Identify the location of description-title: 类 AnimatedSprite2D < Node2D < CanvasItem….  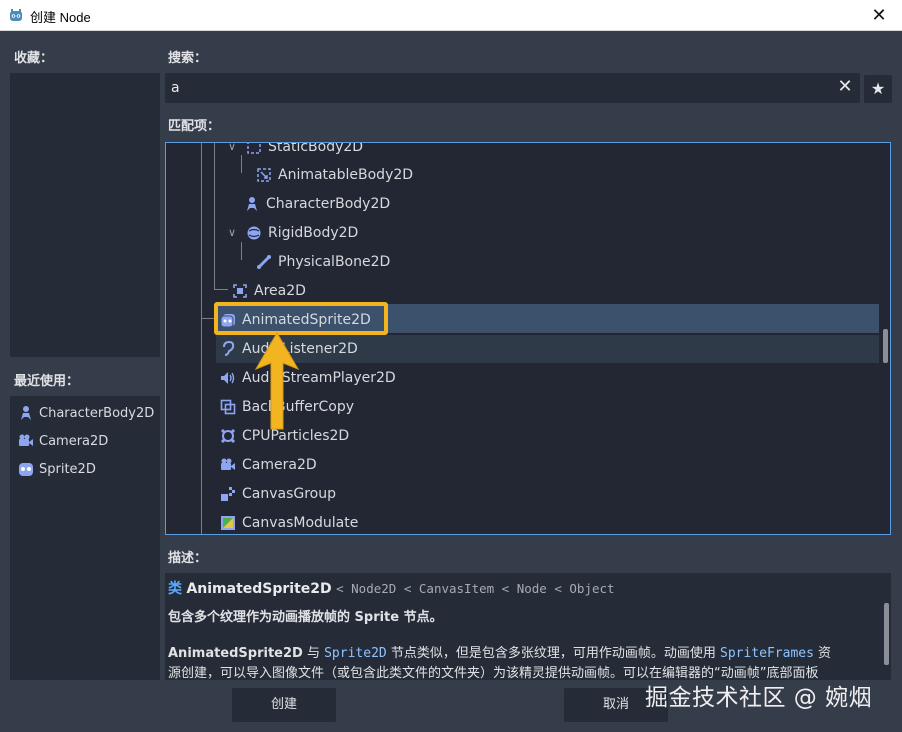
(391, 589).